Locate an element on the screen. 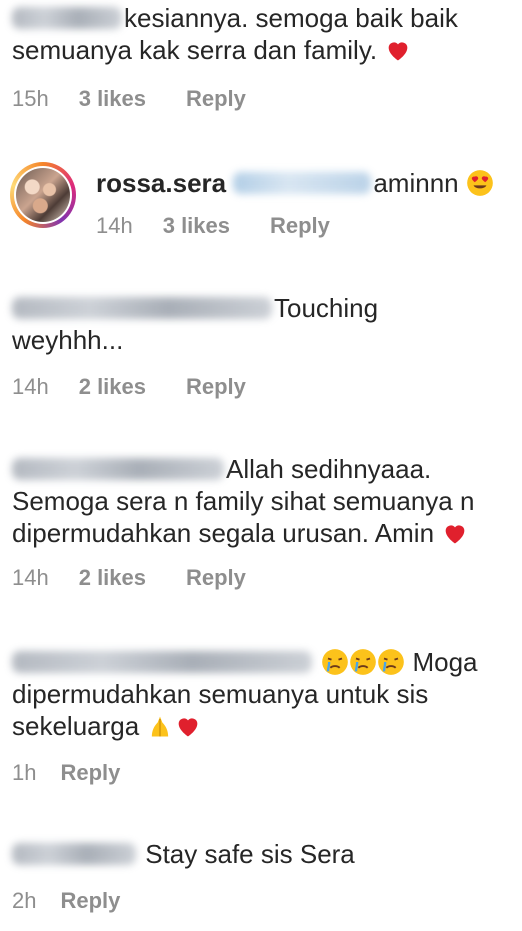 Image resolution: width=522 pixels, height=931 pixels. avatar-photo is located at coordinates (43, 195).